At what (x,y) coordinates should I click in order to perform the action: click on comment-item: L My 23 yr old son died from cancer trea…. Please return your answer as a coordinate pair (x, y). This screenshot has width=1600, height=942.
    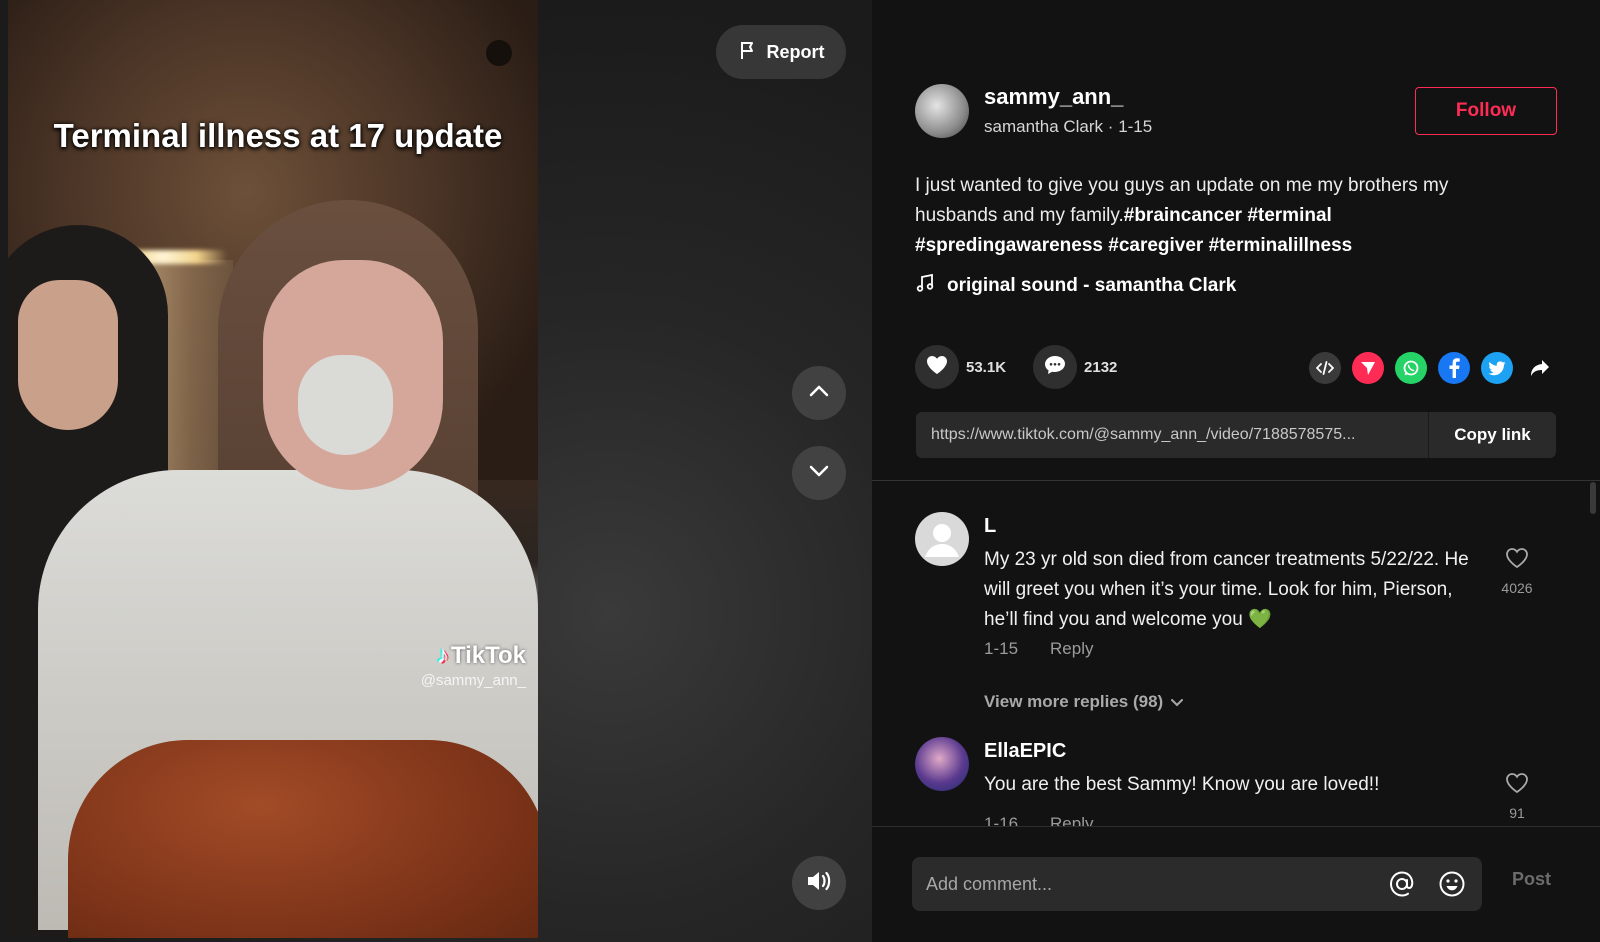
    Looking at the image, I should click on (1235, 597).